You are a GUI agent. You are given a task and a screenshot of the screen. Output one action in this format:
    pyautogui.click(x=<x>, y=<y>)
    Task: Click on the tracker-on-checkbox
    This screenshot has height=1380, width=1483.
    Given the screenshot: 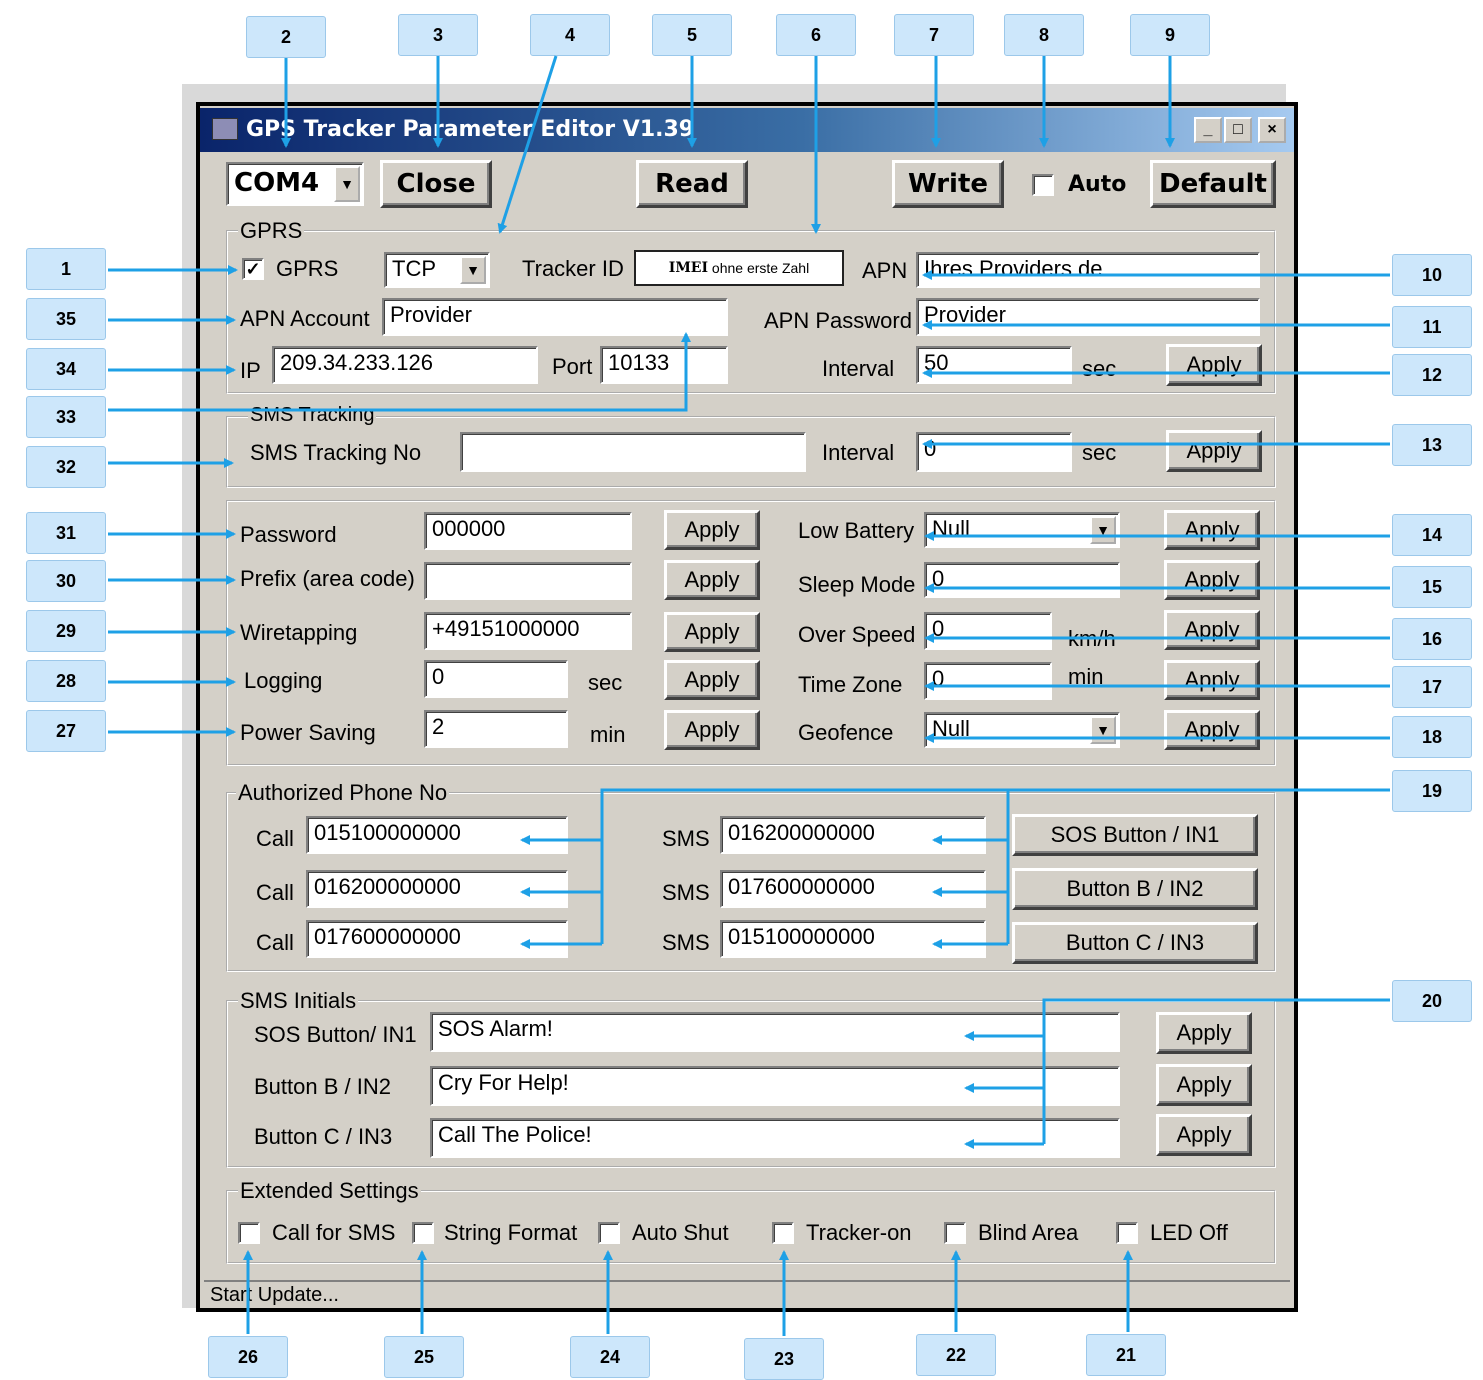 What is the action you would take?
    pyautogui.click(x=783, y=1233)
    